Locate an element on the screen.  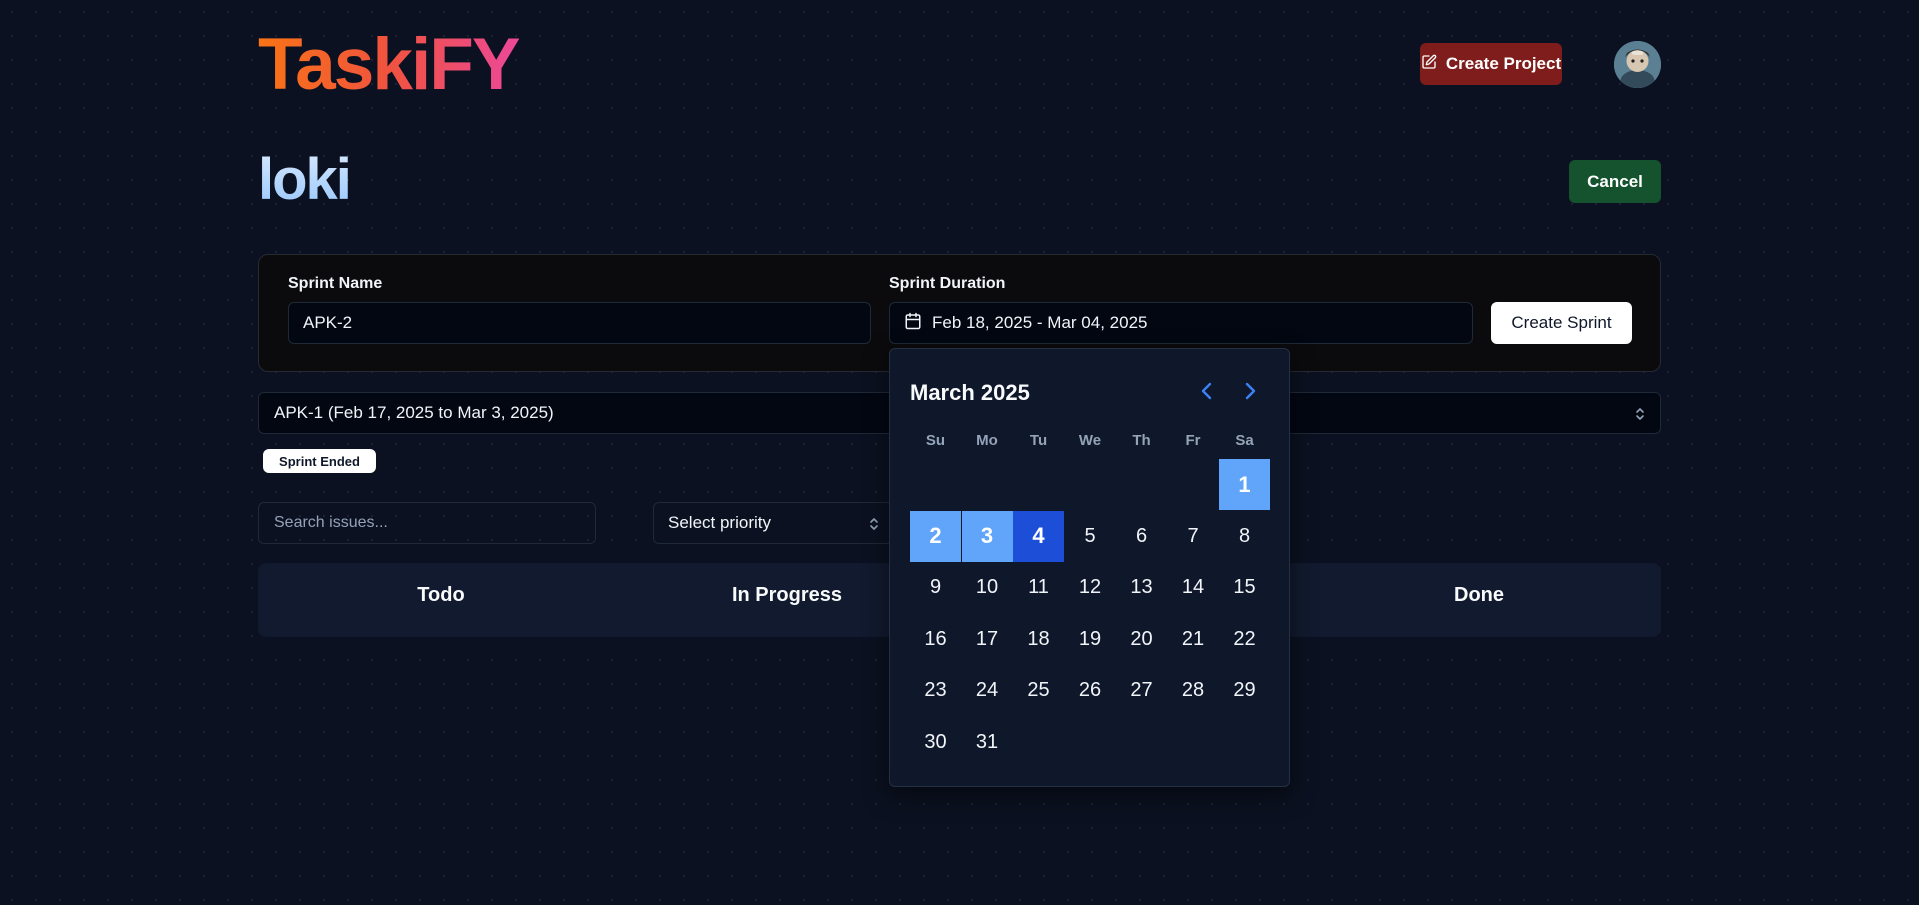
avatar is located at coordinates (1637, 64).